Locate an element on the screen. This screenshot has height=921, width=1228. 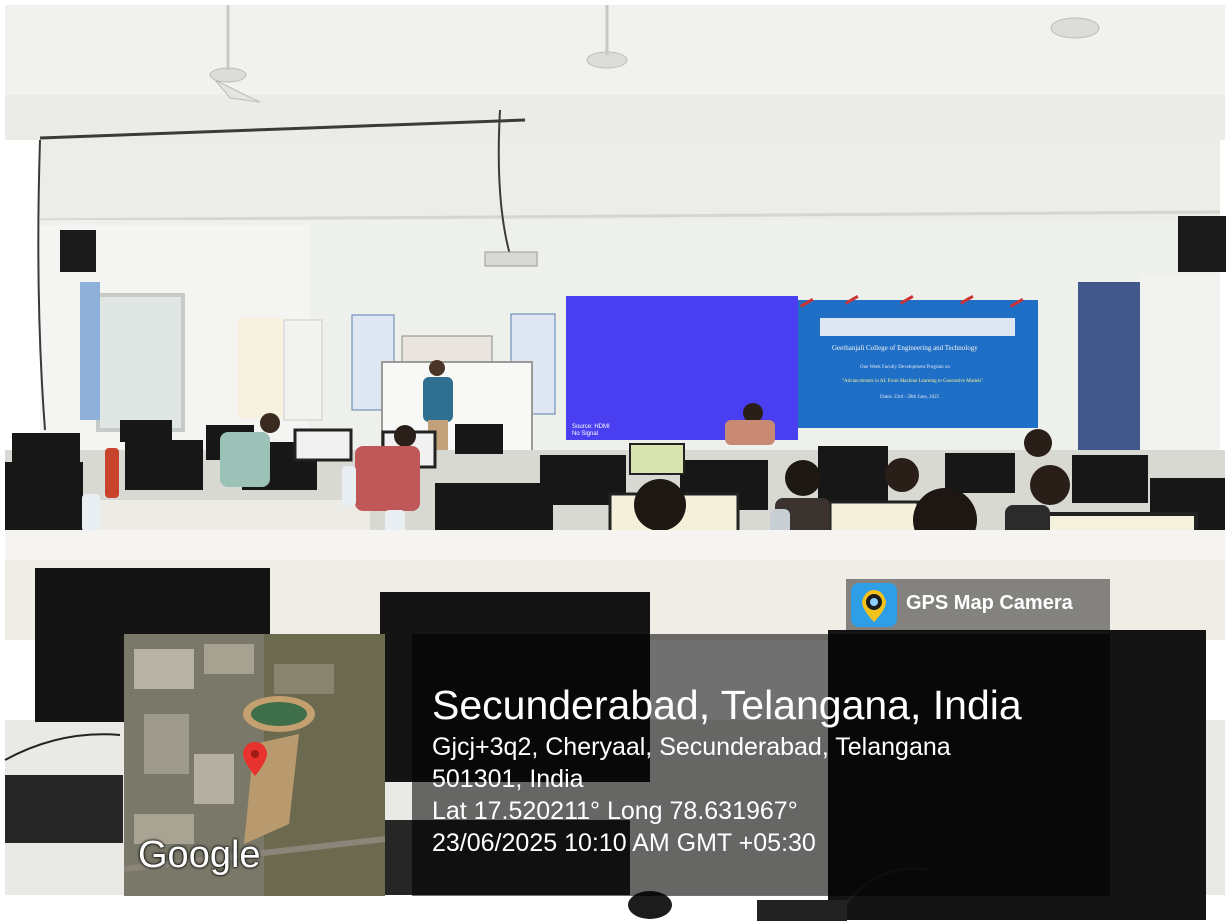
projection-screen is located at coordinates (682, 368).